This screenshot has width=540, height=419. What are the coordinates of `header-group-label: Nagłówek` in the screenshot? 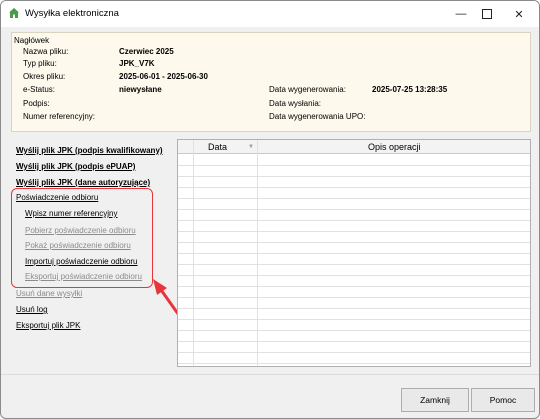 It's located at (32, 40).